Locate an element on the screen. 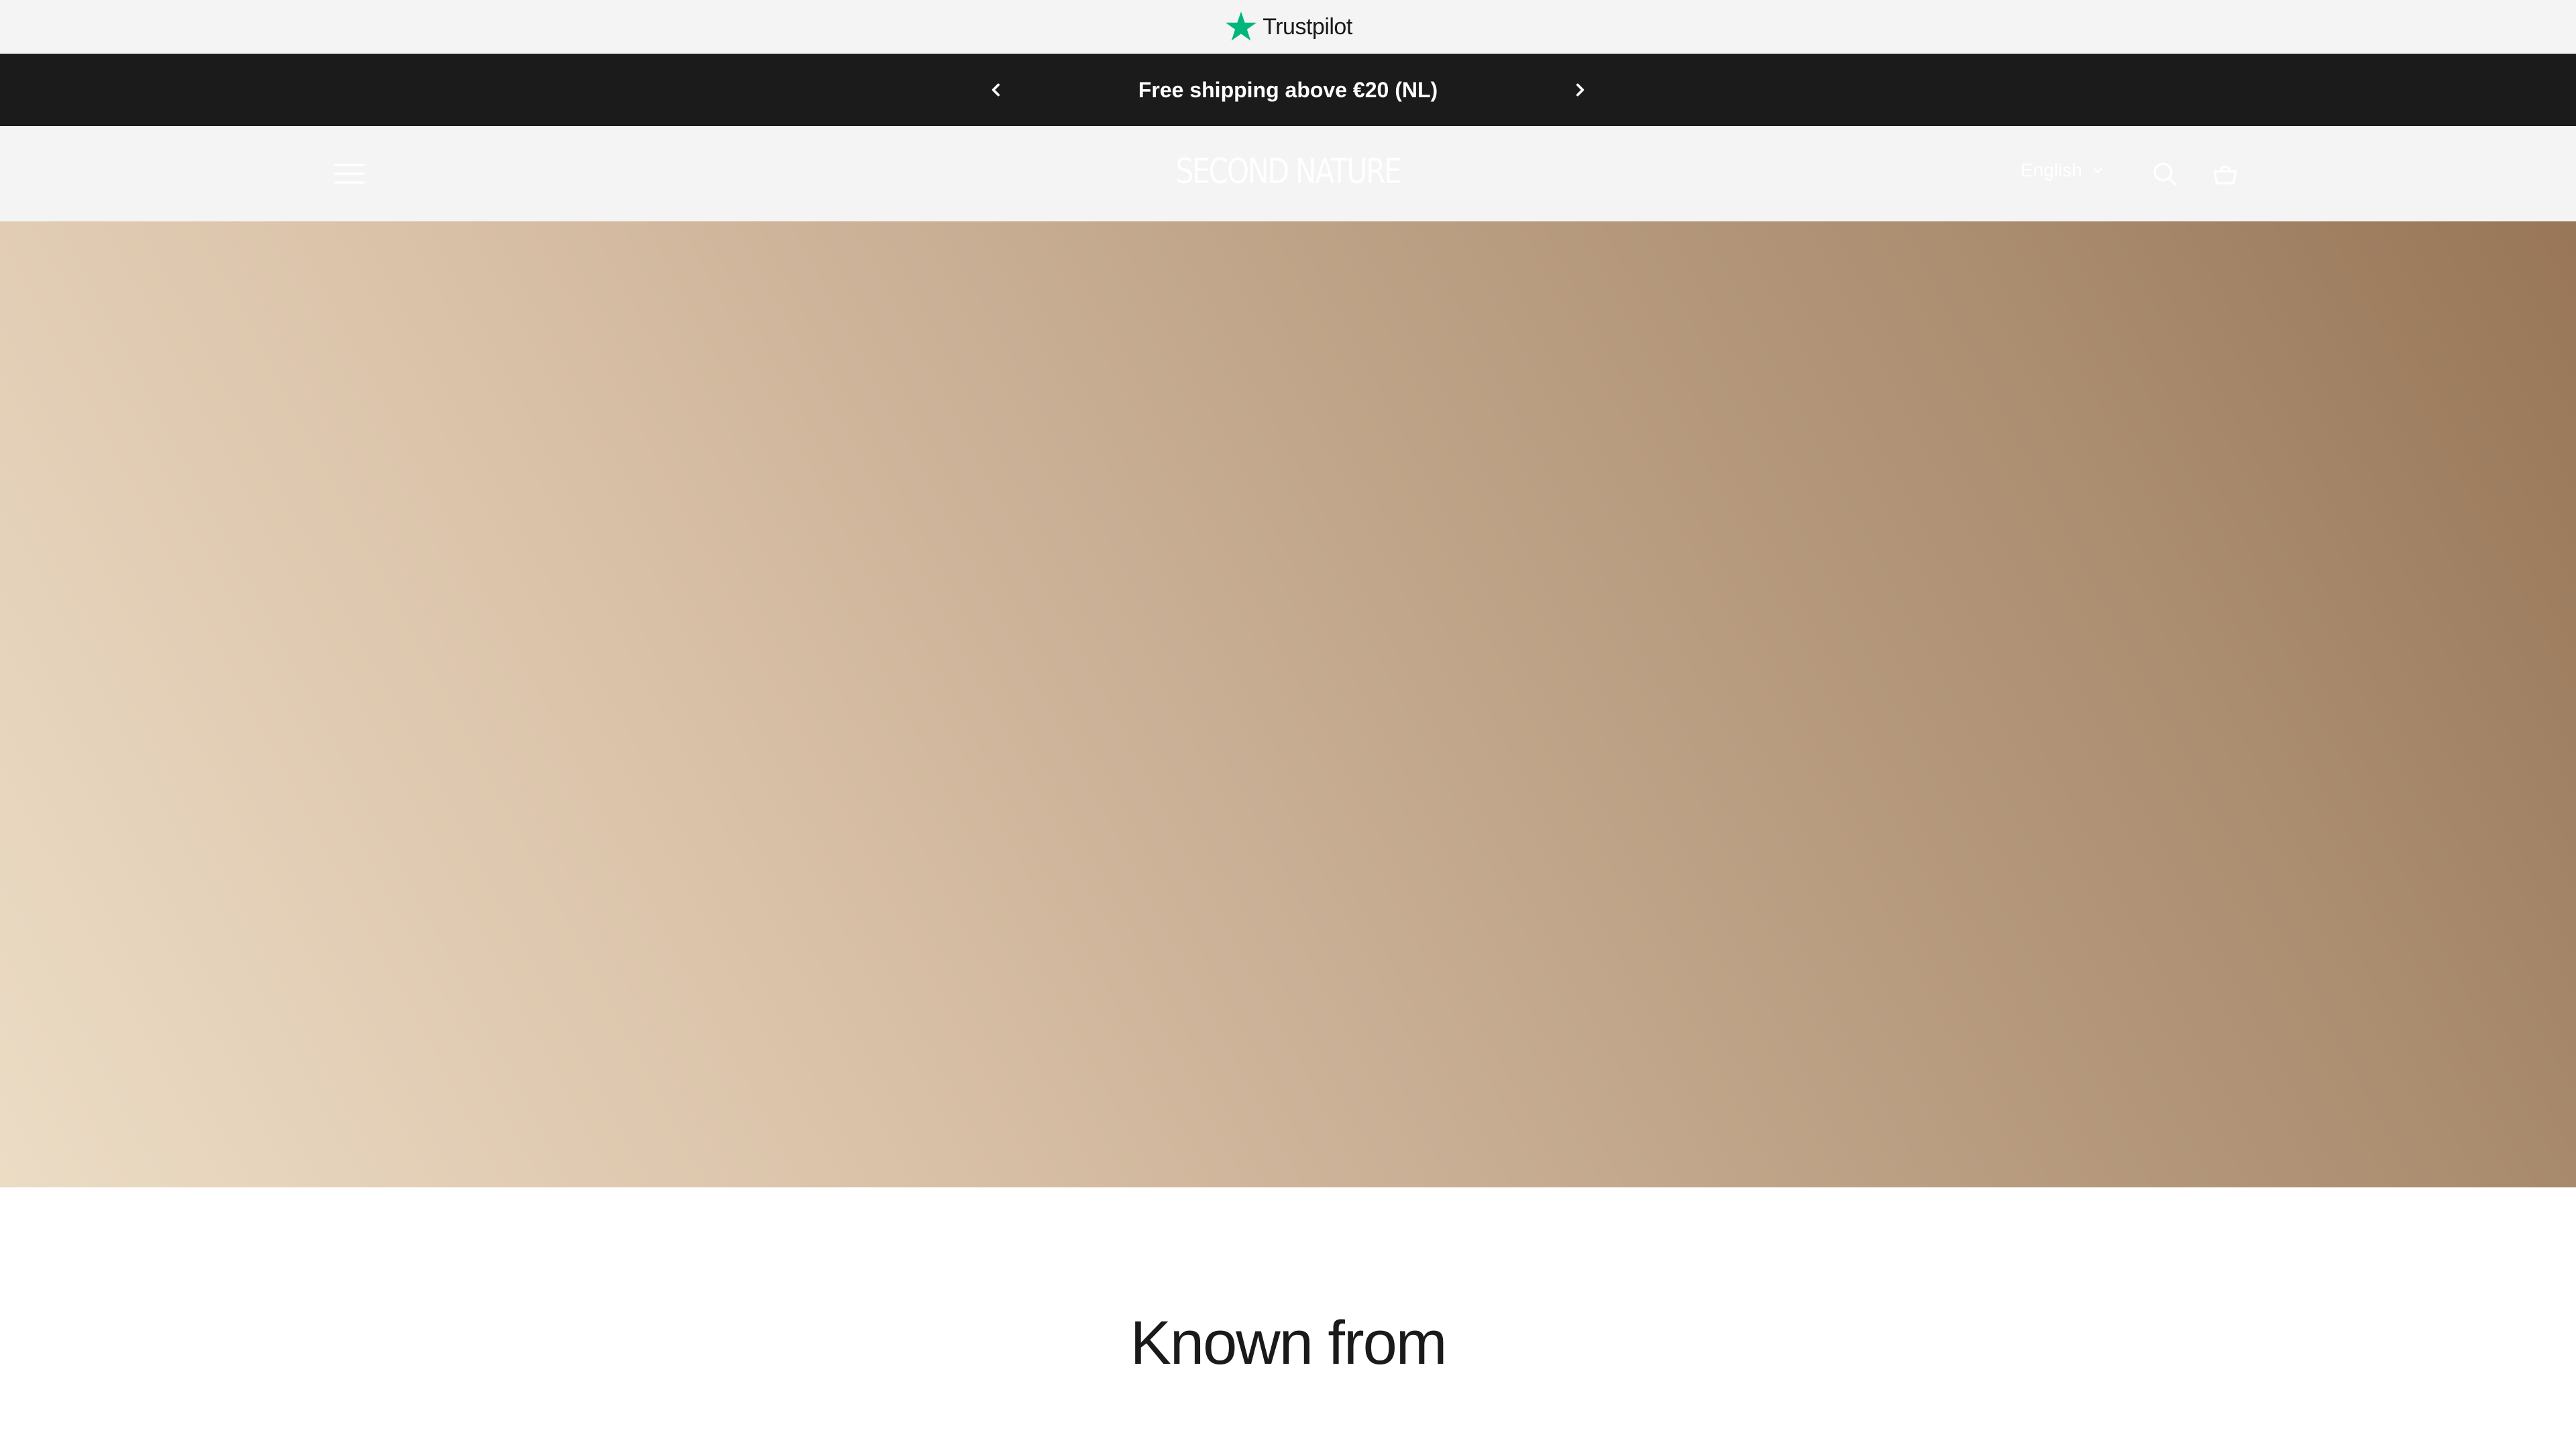 The width and height of the screenshot is (2576, 1449). announcement-bar: Free shipping above €20 (NL) is located at coordinates (1288, 90).